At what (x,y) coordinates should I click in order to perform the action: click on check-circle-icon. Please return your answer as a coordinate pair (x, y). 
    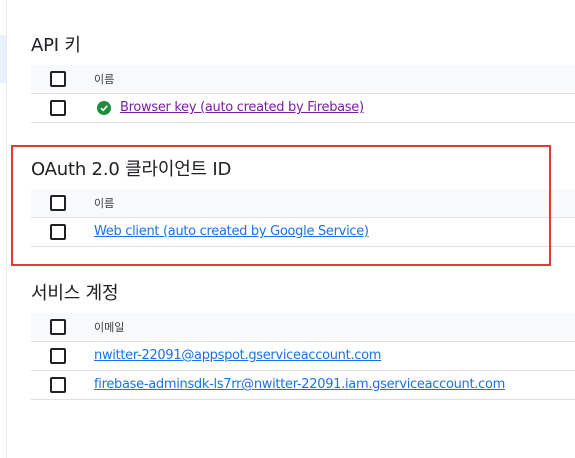
    Looking at the image, I should click on (104, 108).